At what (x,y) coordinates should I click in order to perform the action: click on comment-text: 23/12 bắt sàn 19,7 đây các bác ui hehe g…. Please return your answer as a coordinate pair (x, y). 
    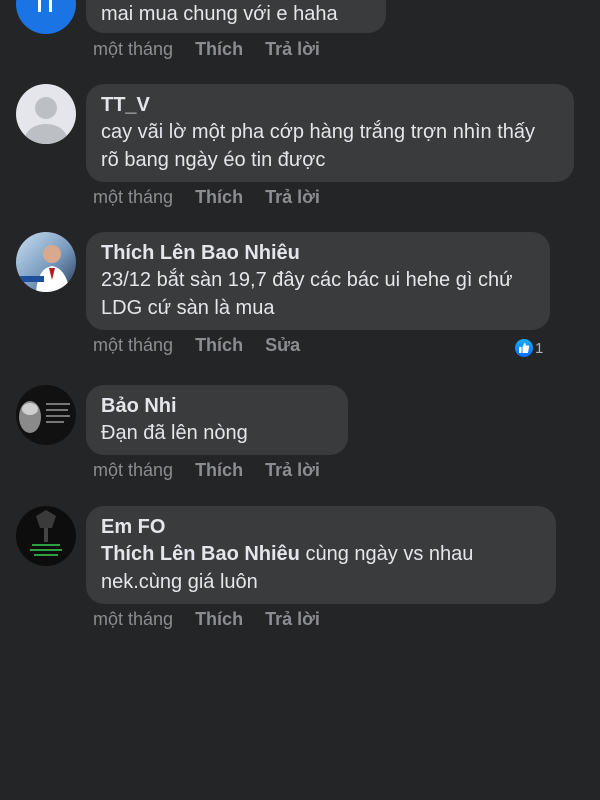
    Looking at the image, I should click on (307, 294).